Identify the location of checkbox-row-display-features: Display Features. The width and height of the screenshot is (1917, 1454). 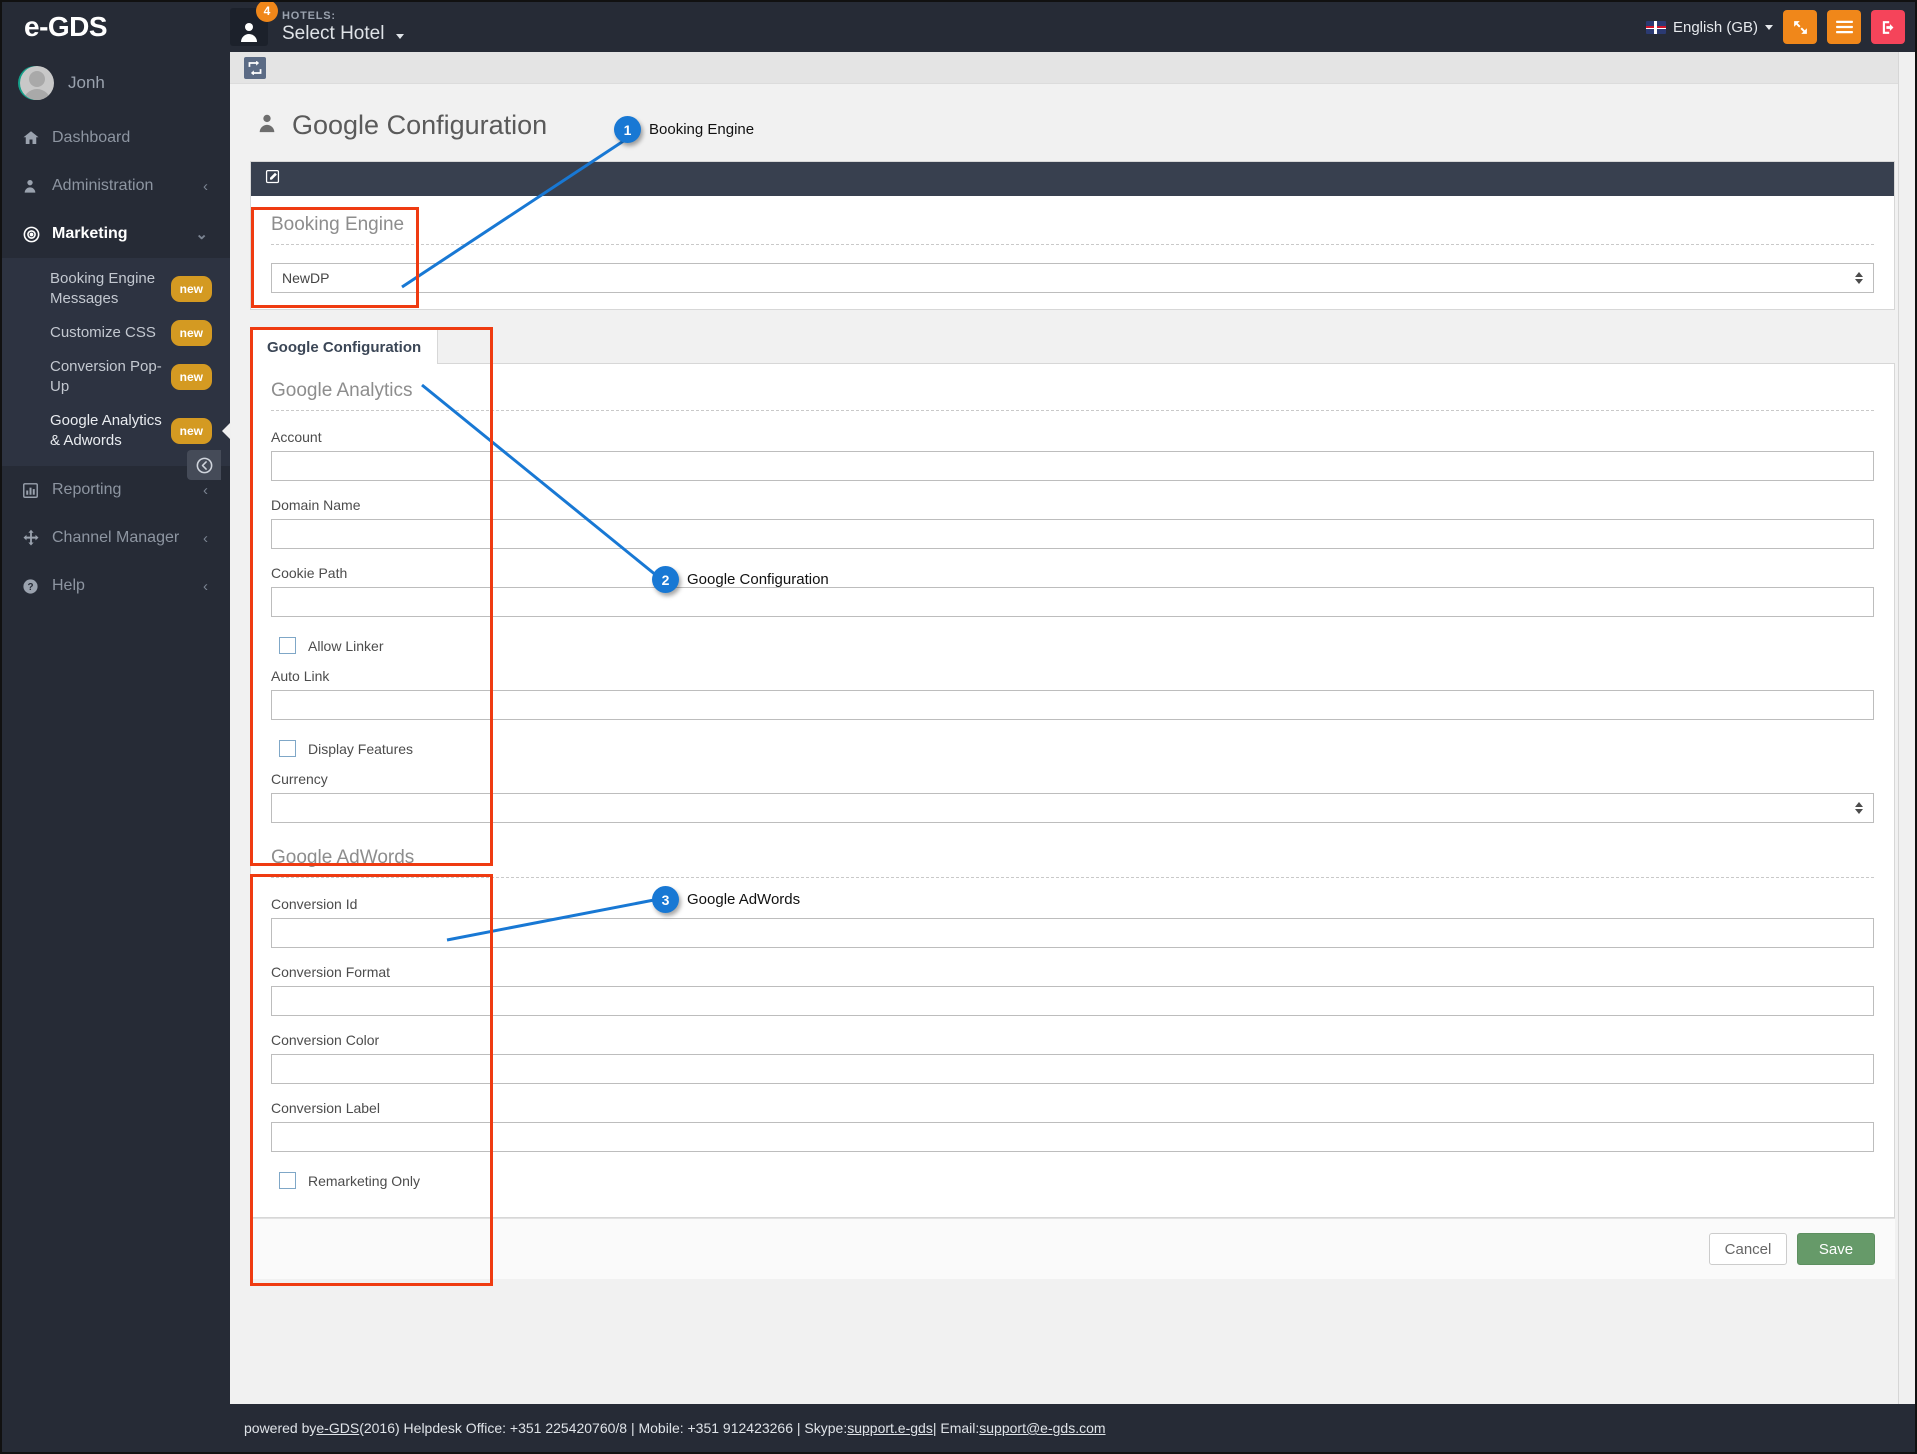
(1076, 748).